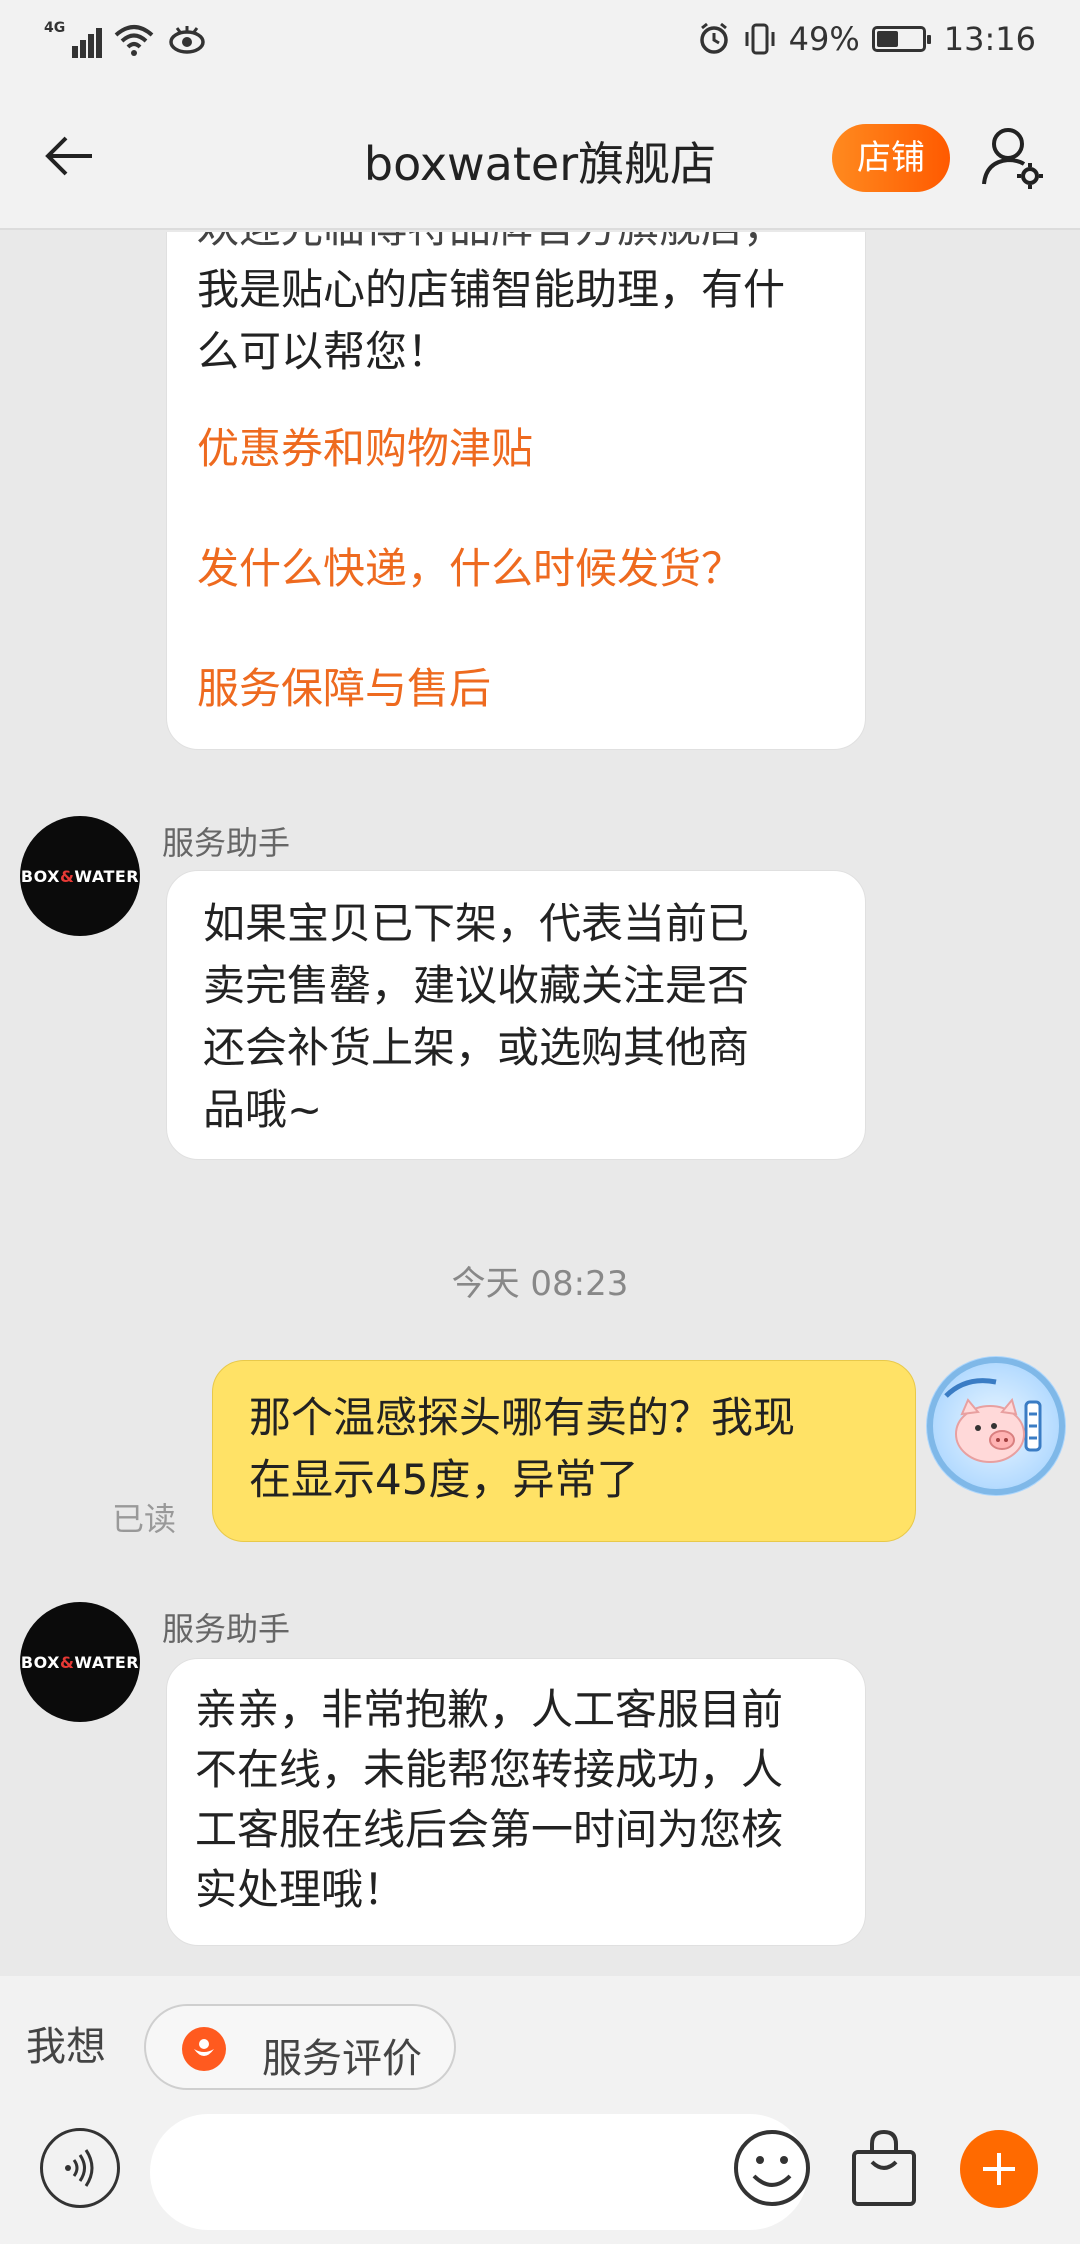 The height and width of the screenshot is (2244, 1080). I want to click on chat-header: boxwater旗舰店 店铺, so click(540, 158).